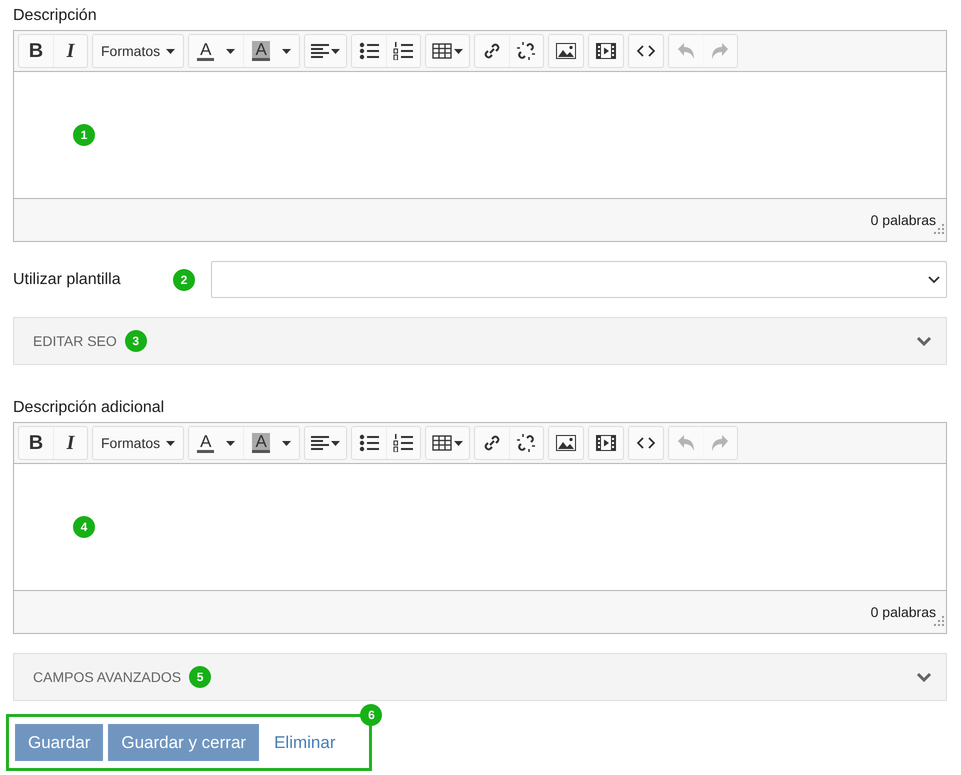 The width and height of the screenshot is (961, 775). What do you see at coordinates (55, 16) in the screenshot?
I see `field-label: Descripción` at bounding box center [55, 16].